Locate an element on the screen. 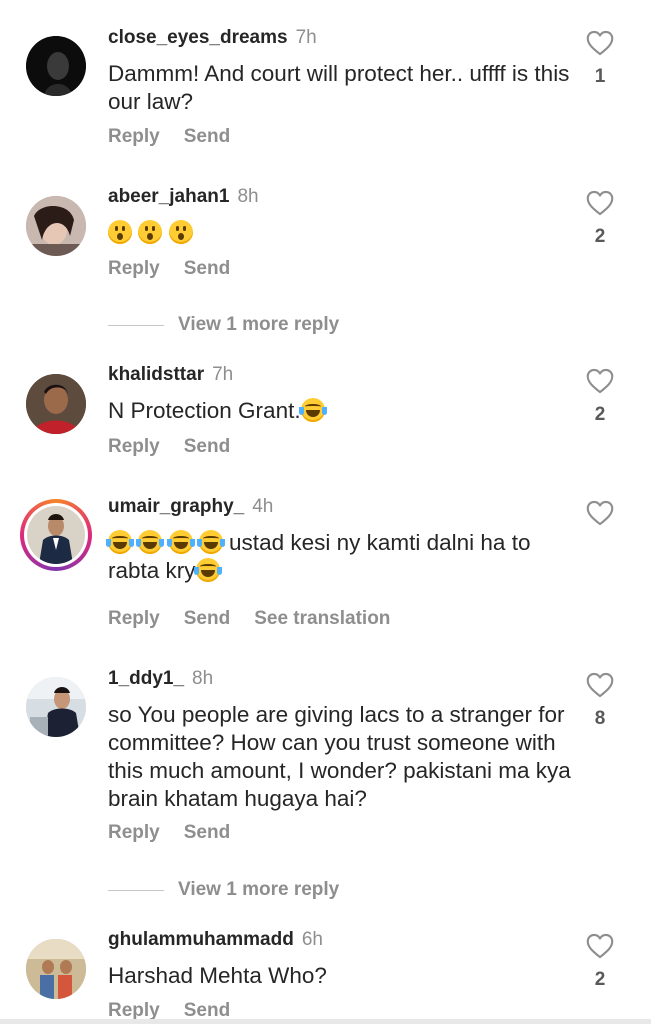  comment-username: khalidsttar 7h is located at coordinates (170, 375).